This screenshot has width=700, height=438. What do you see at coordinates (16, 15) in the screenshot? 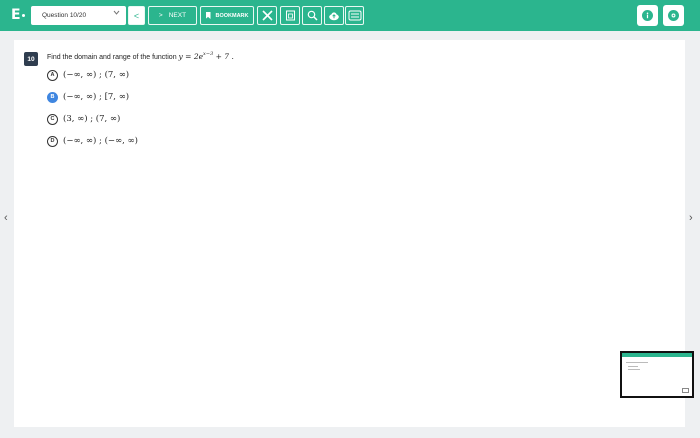
I see `app-logo: E` at bounding box center [16, 15].